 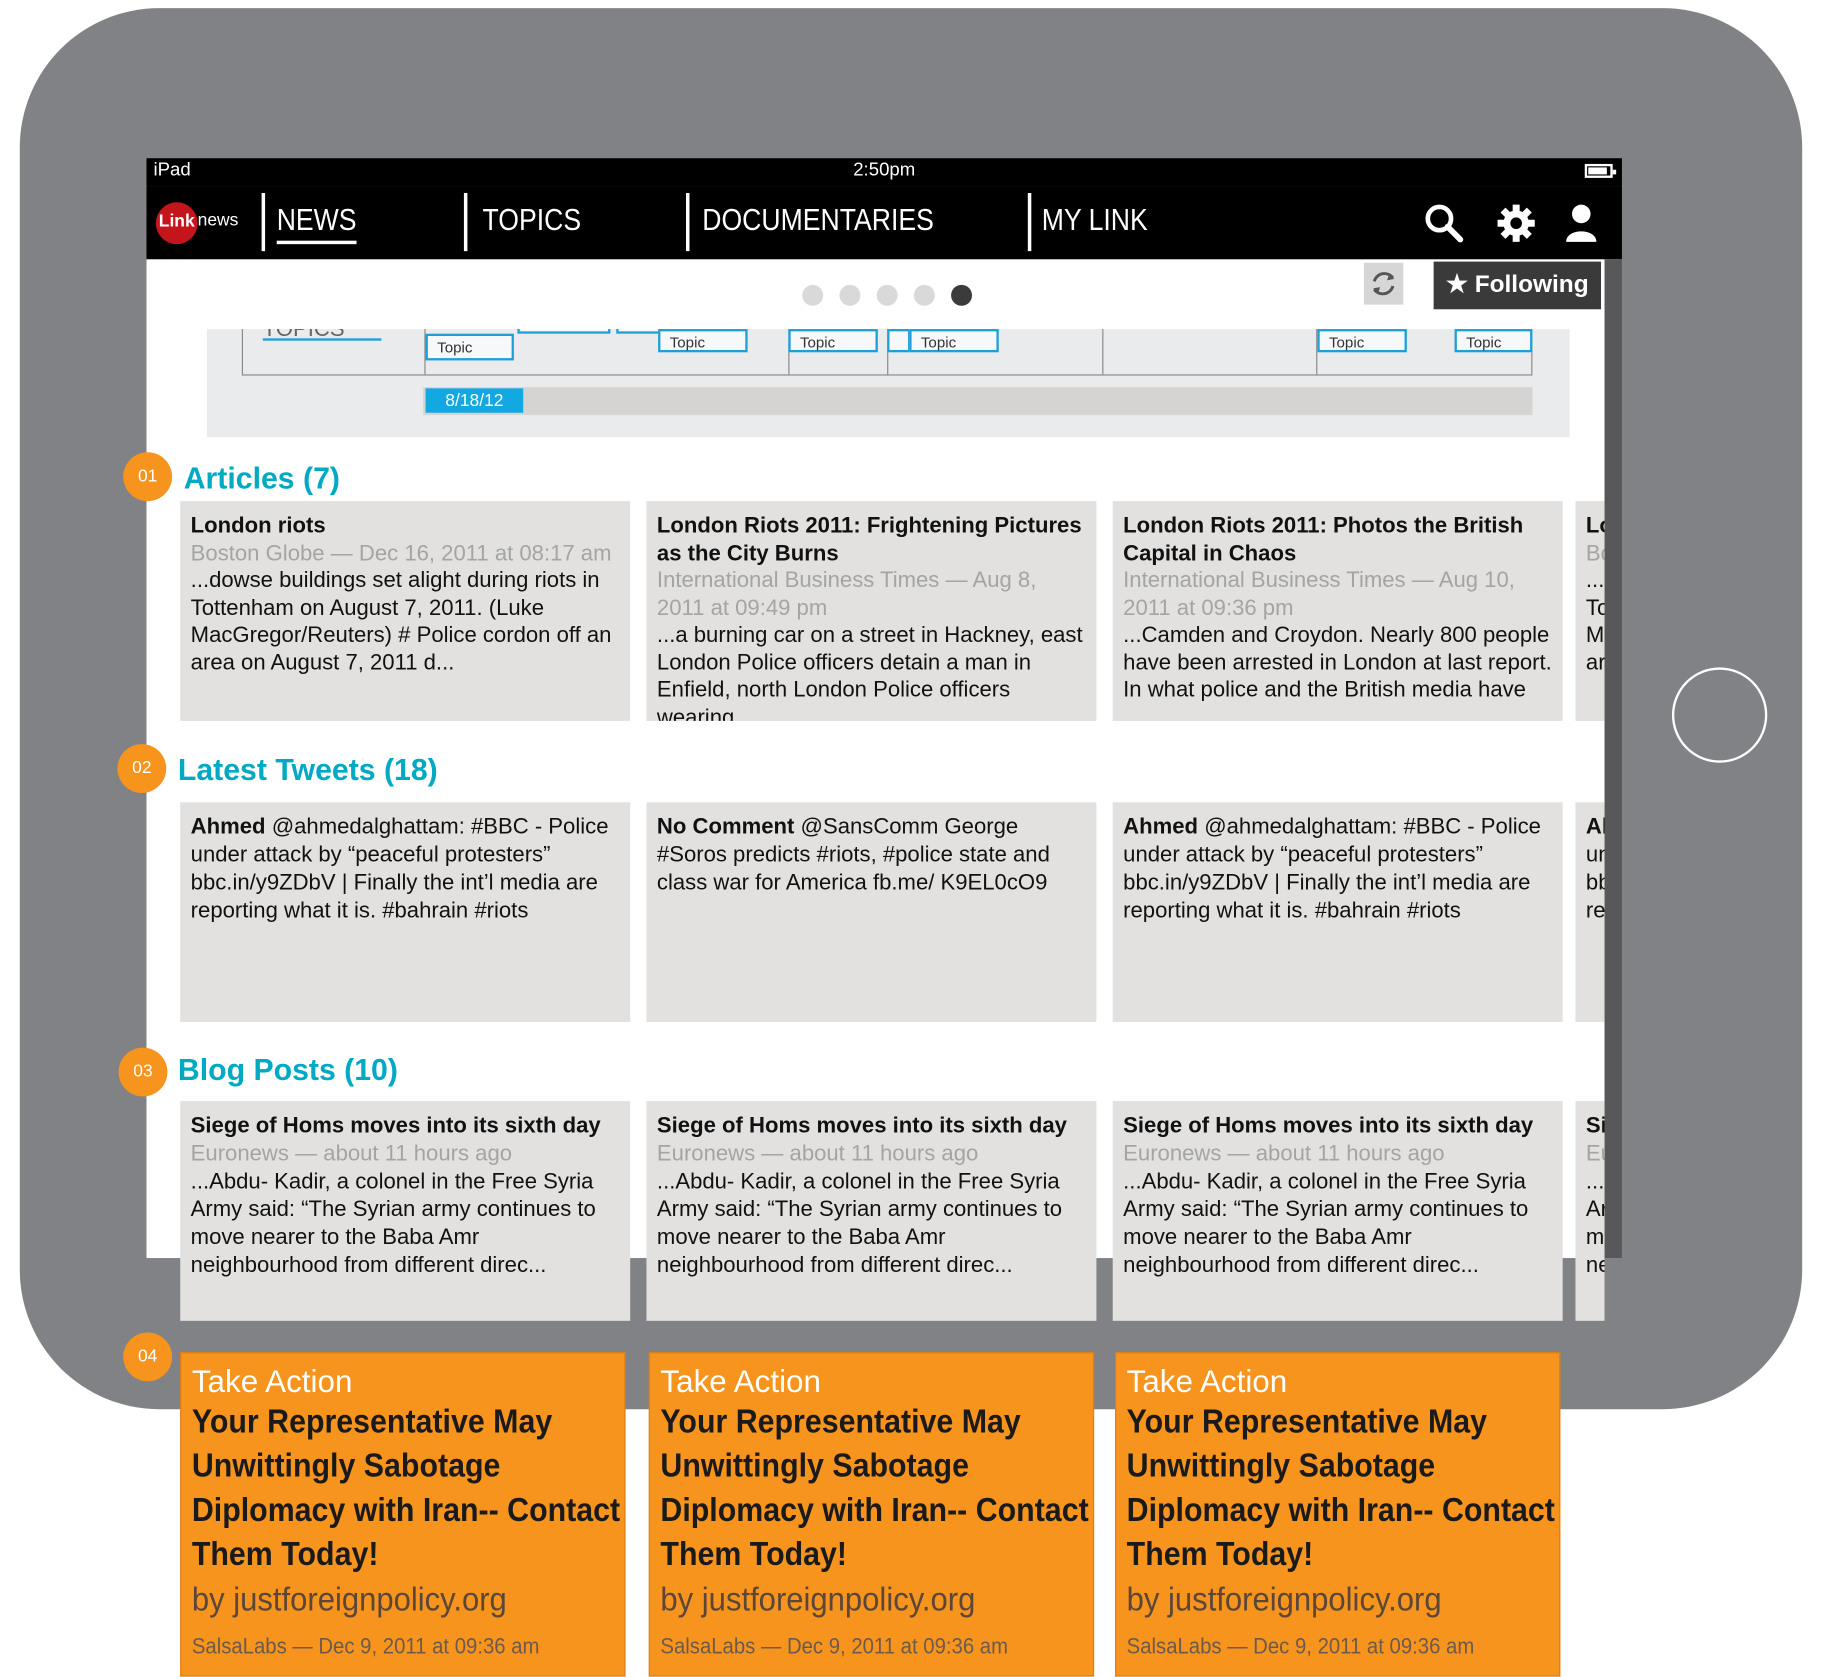 What do you see at coordinates (288, 1070) in the screenshot?
I see `blogs-heading: Blog Posts (10)` at bounding box center [288, 1070].